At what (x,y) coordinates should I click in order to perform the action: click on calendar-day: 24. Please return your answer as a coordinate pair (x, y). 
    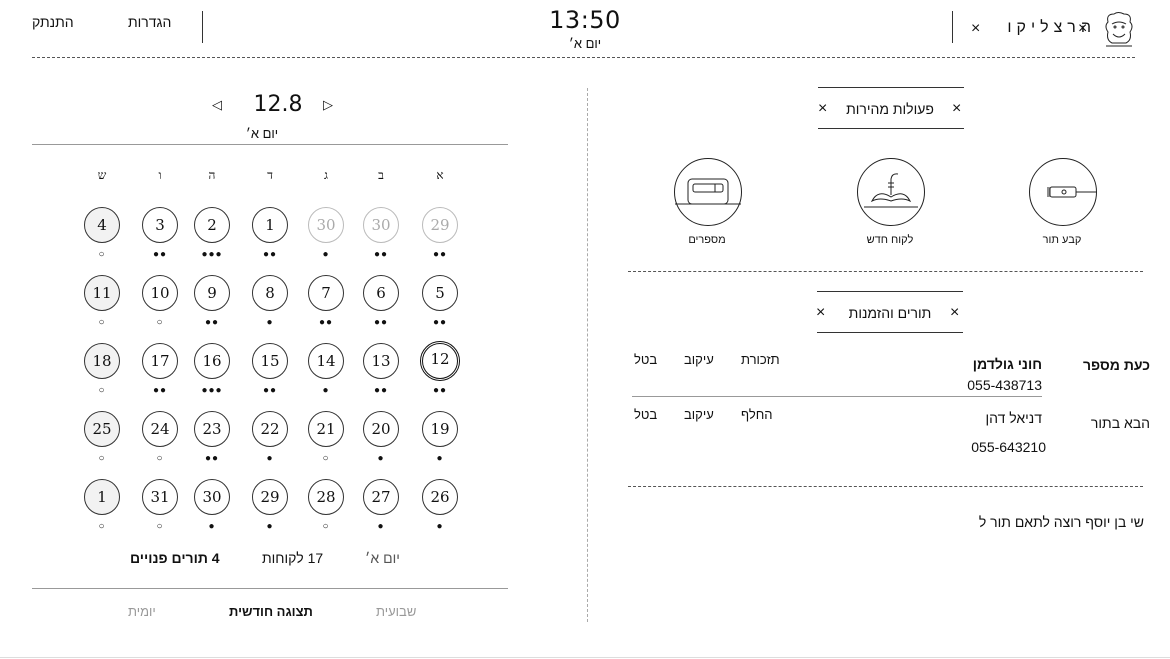
    Looking at the image, I should click on (160, 429).